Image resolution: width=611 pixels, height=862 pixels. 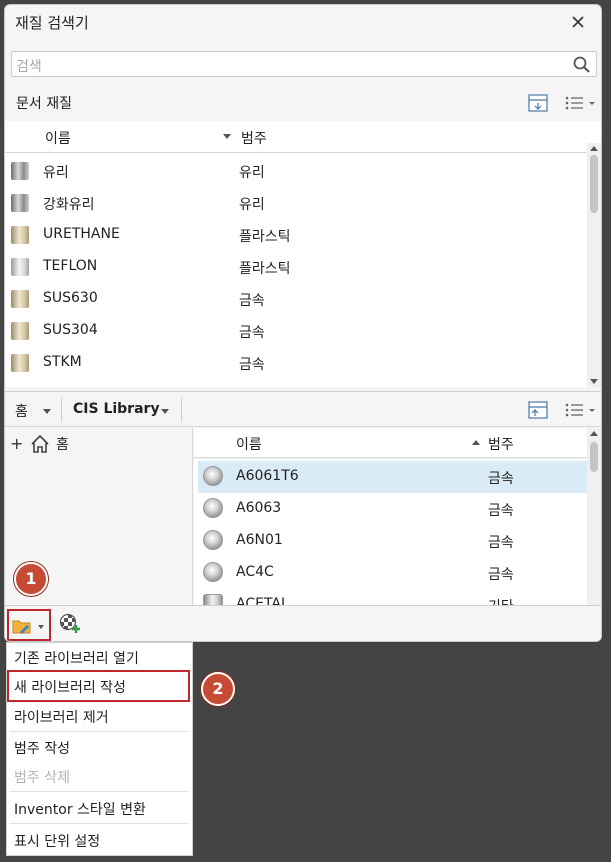 I want to click on material-name: A6063, so click(x=259, y=508).